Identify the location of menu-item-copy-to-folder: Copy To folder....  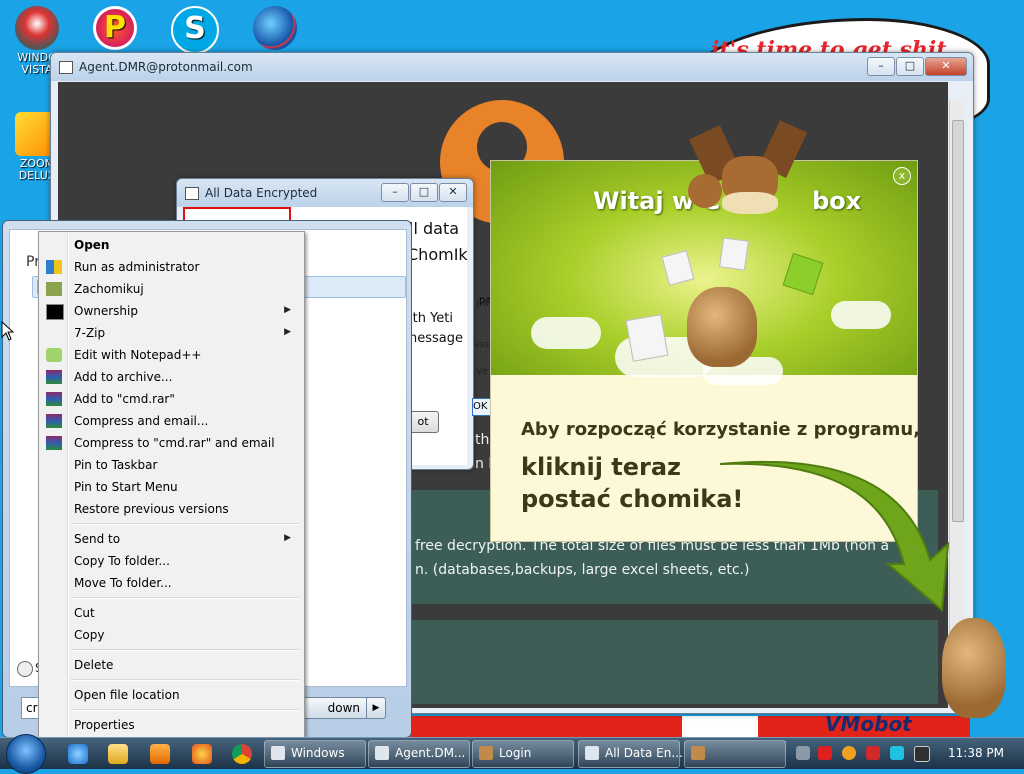
(171, 561).